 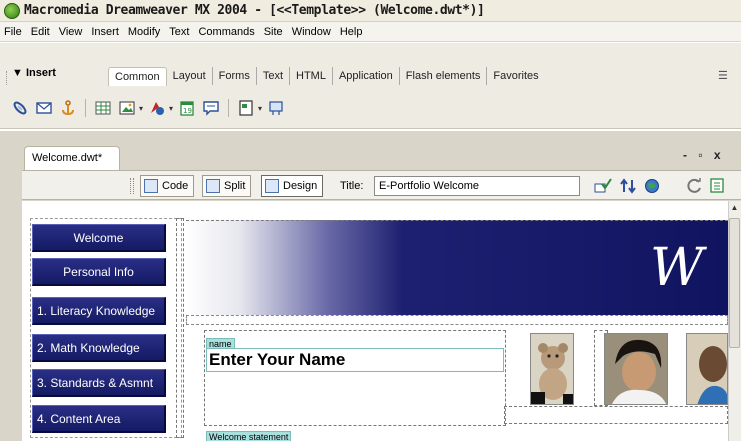 I want to click on menu-help: Help, so click(x=351, y=32).